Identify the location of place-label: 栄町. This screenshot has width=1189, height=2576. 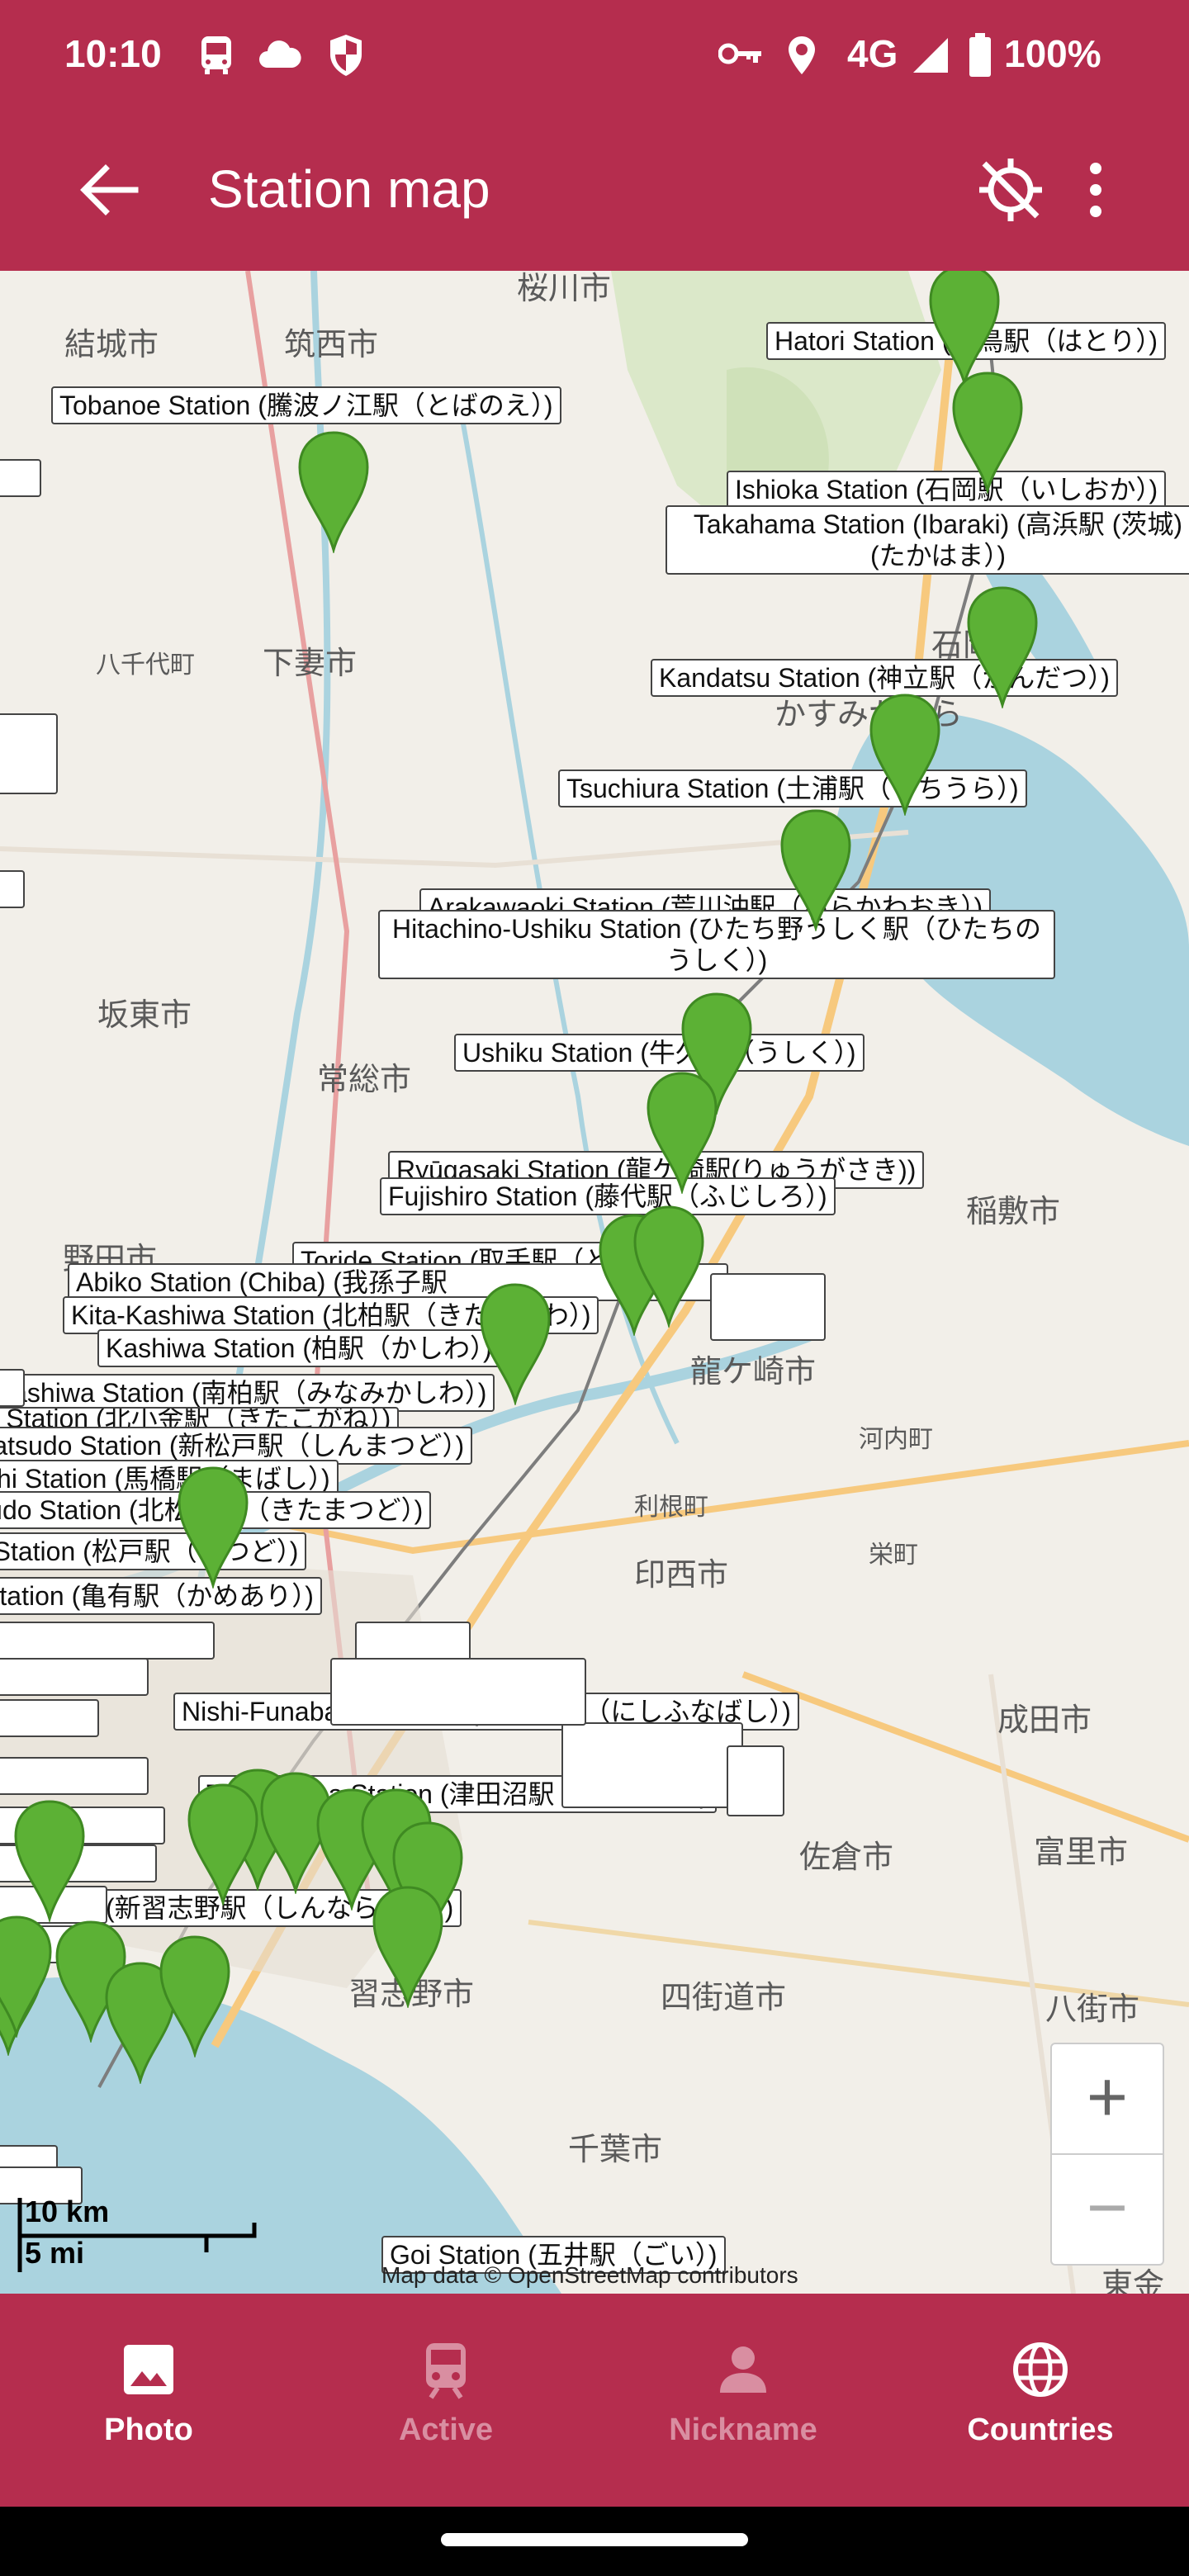
(893, 1555).